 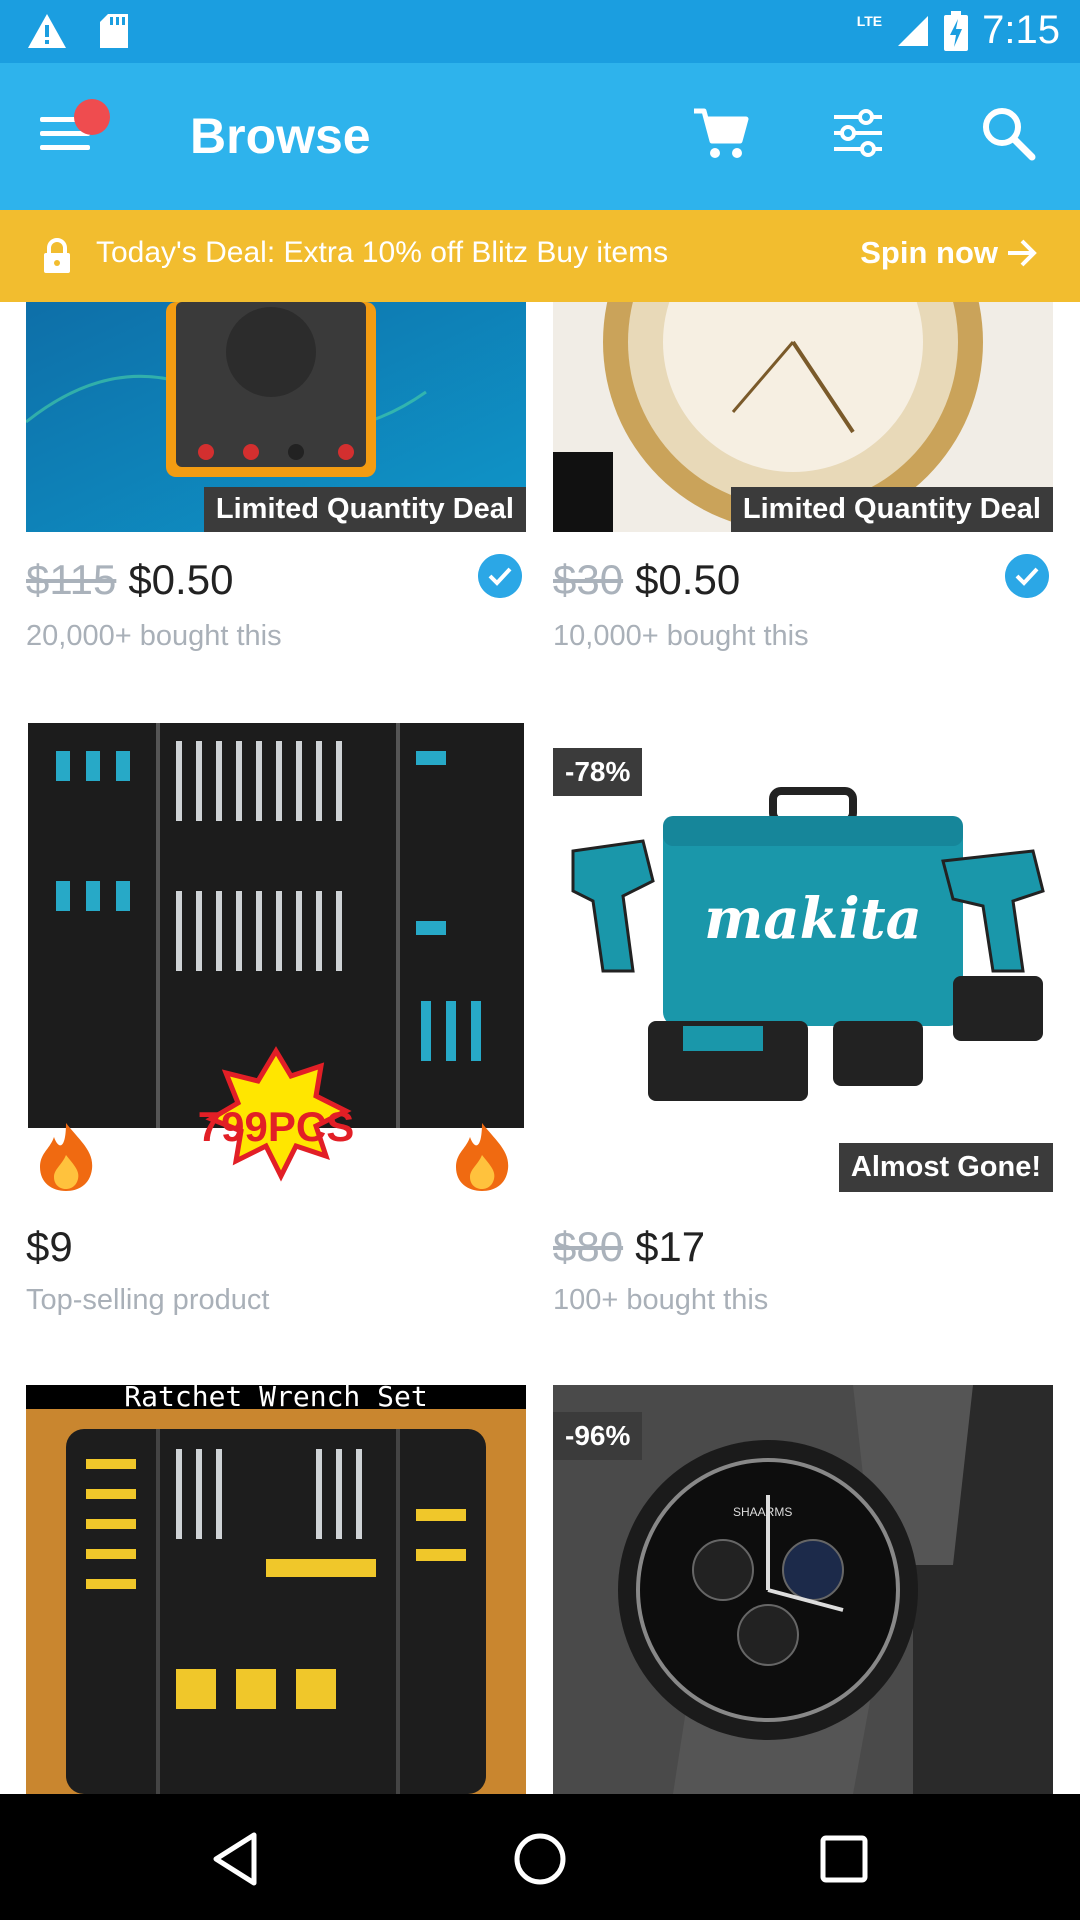 What do you see at coordinates (276, 1601) in the screenshot?
I see `ratchet-set-image` at bounding box center [276, 1601].